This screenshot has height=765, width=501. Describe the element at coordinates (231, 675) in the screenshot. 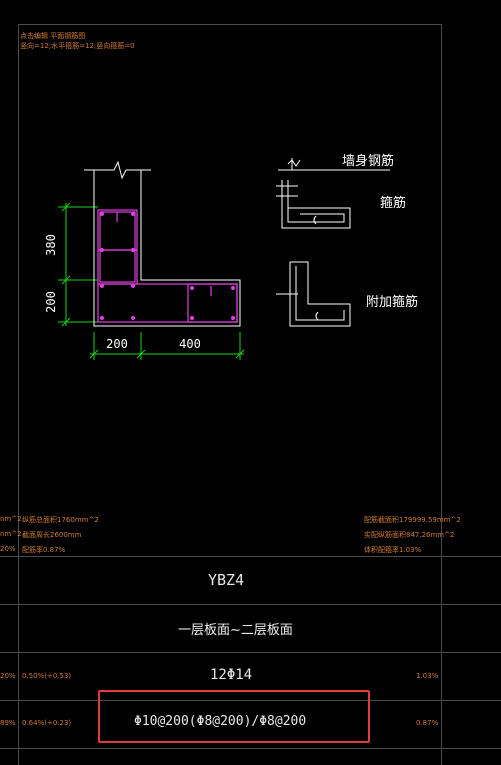

I see `longitudinal-rebar: 12Φ14` at that location.